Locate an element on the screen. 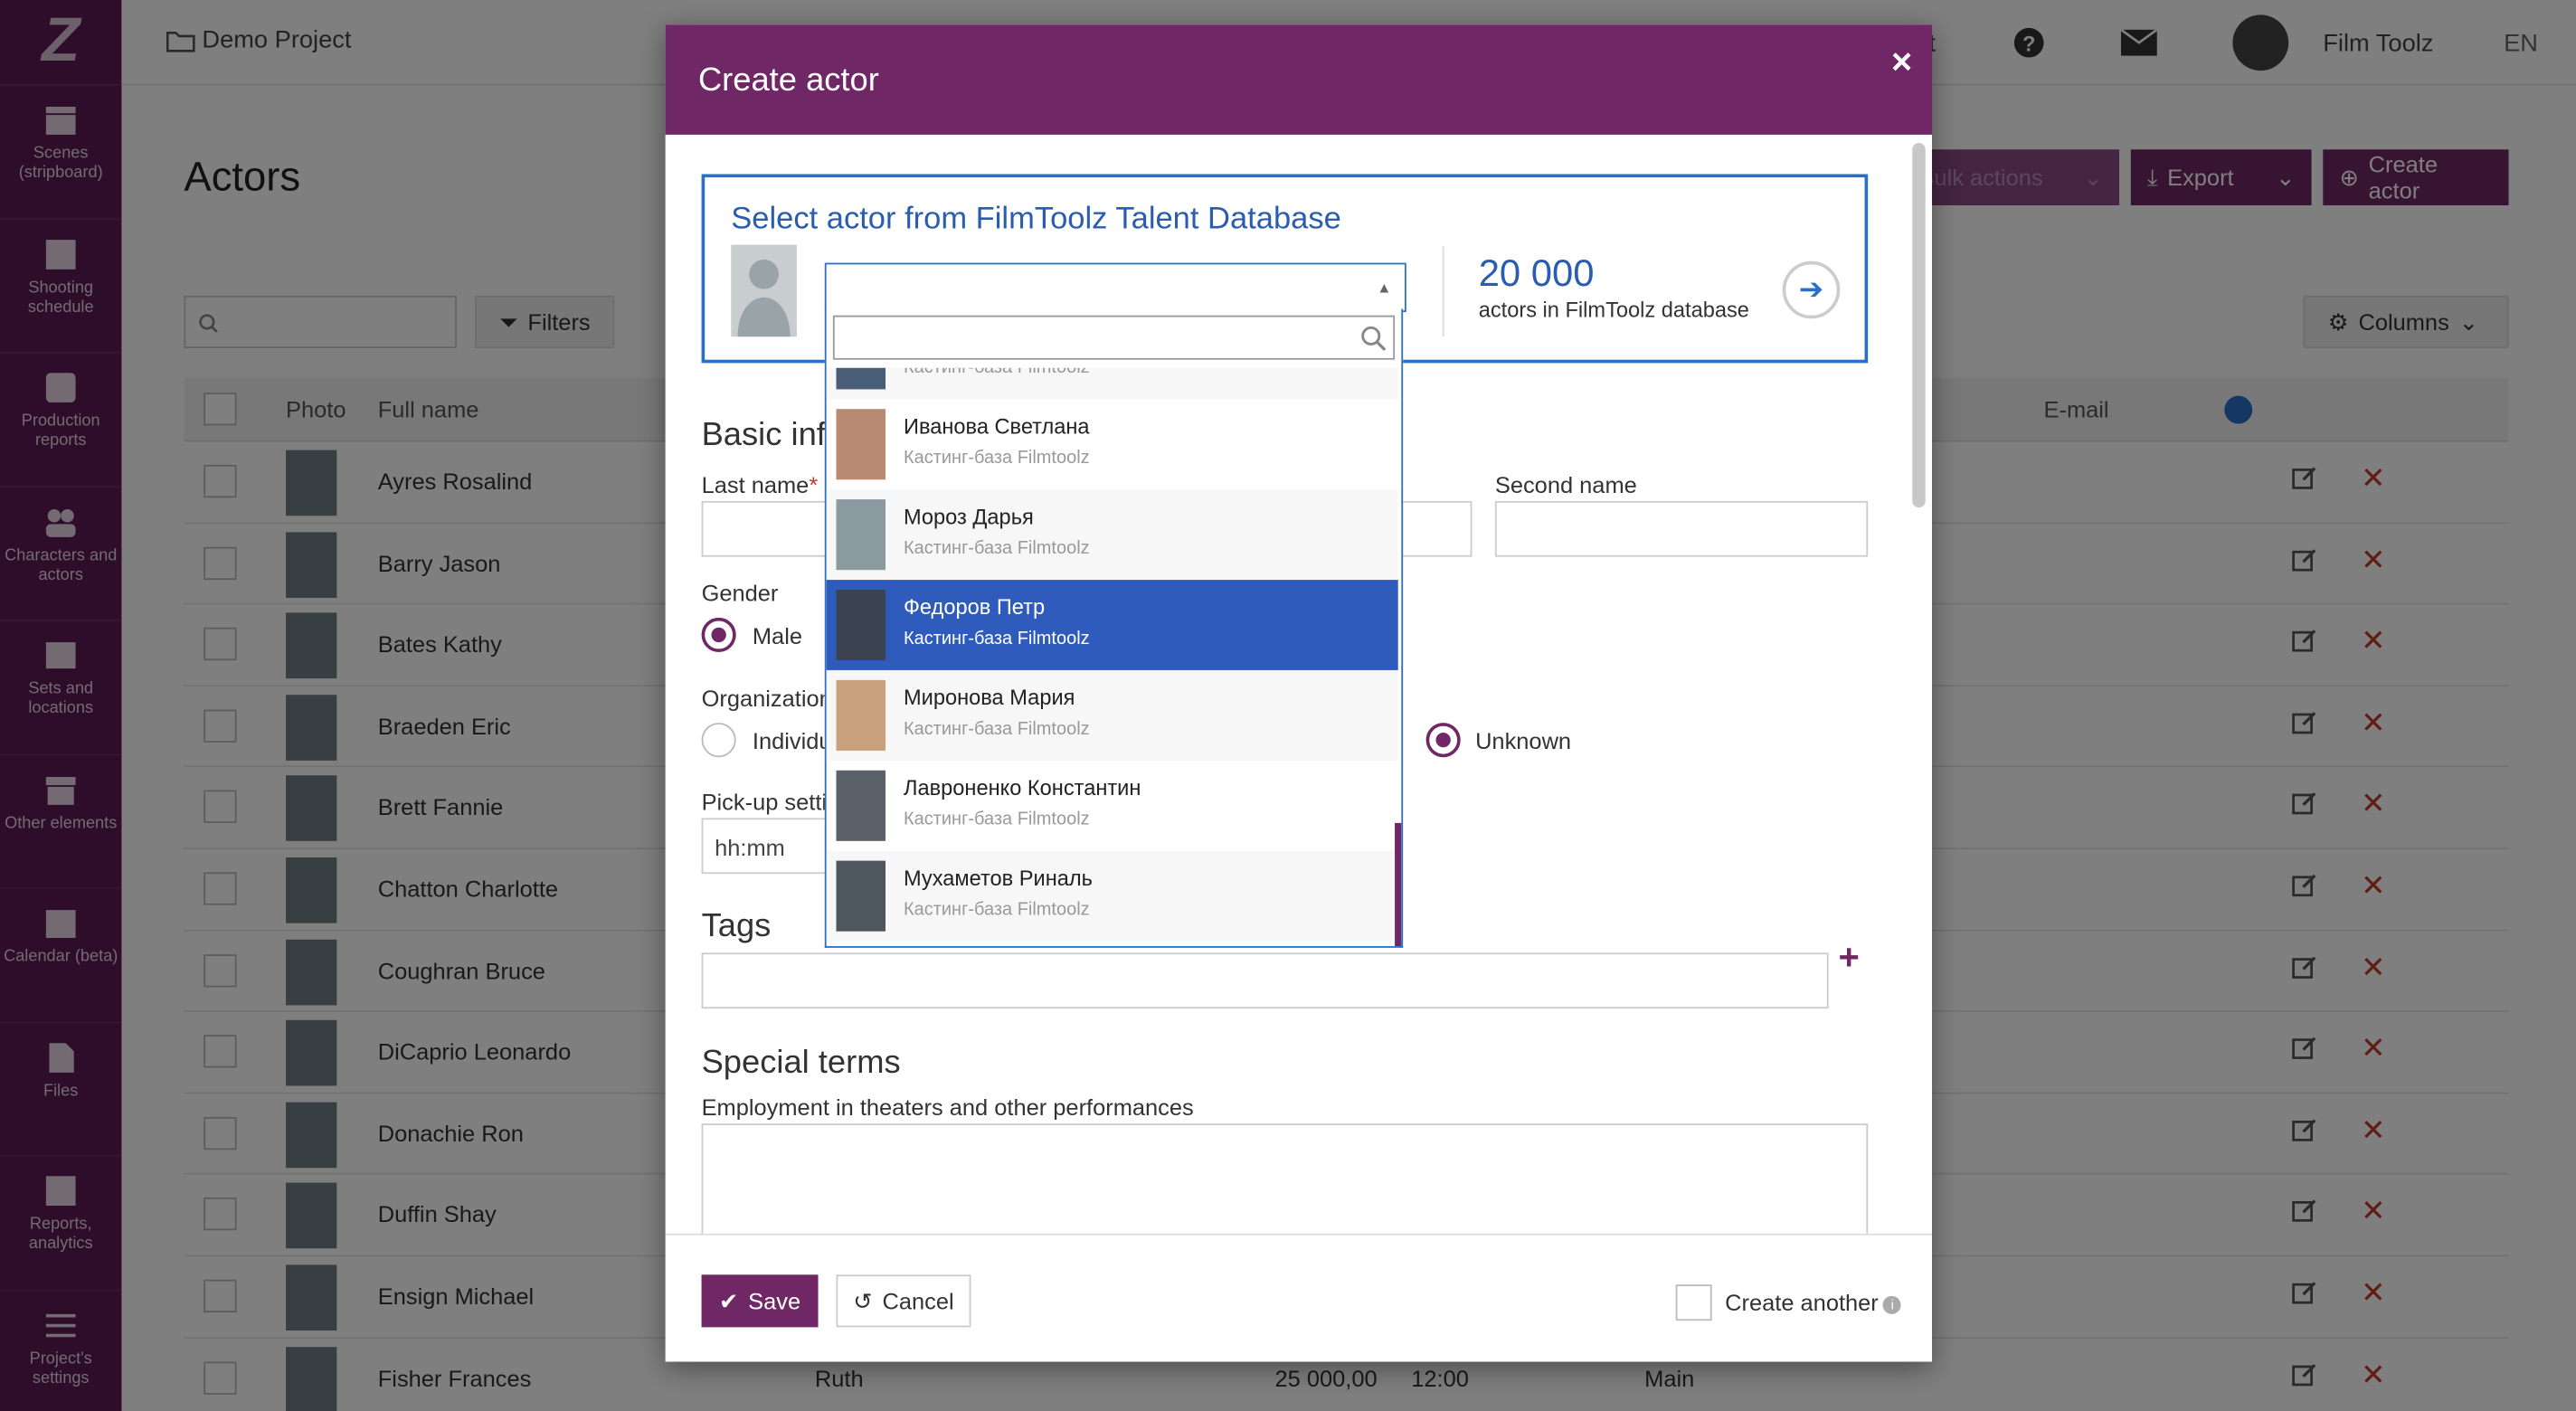 Image resolution: width=2576 pixels, height=1411 pixels. unknown-label: Unknown is located at coordinates (1523, 740).